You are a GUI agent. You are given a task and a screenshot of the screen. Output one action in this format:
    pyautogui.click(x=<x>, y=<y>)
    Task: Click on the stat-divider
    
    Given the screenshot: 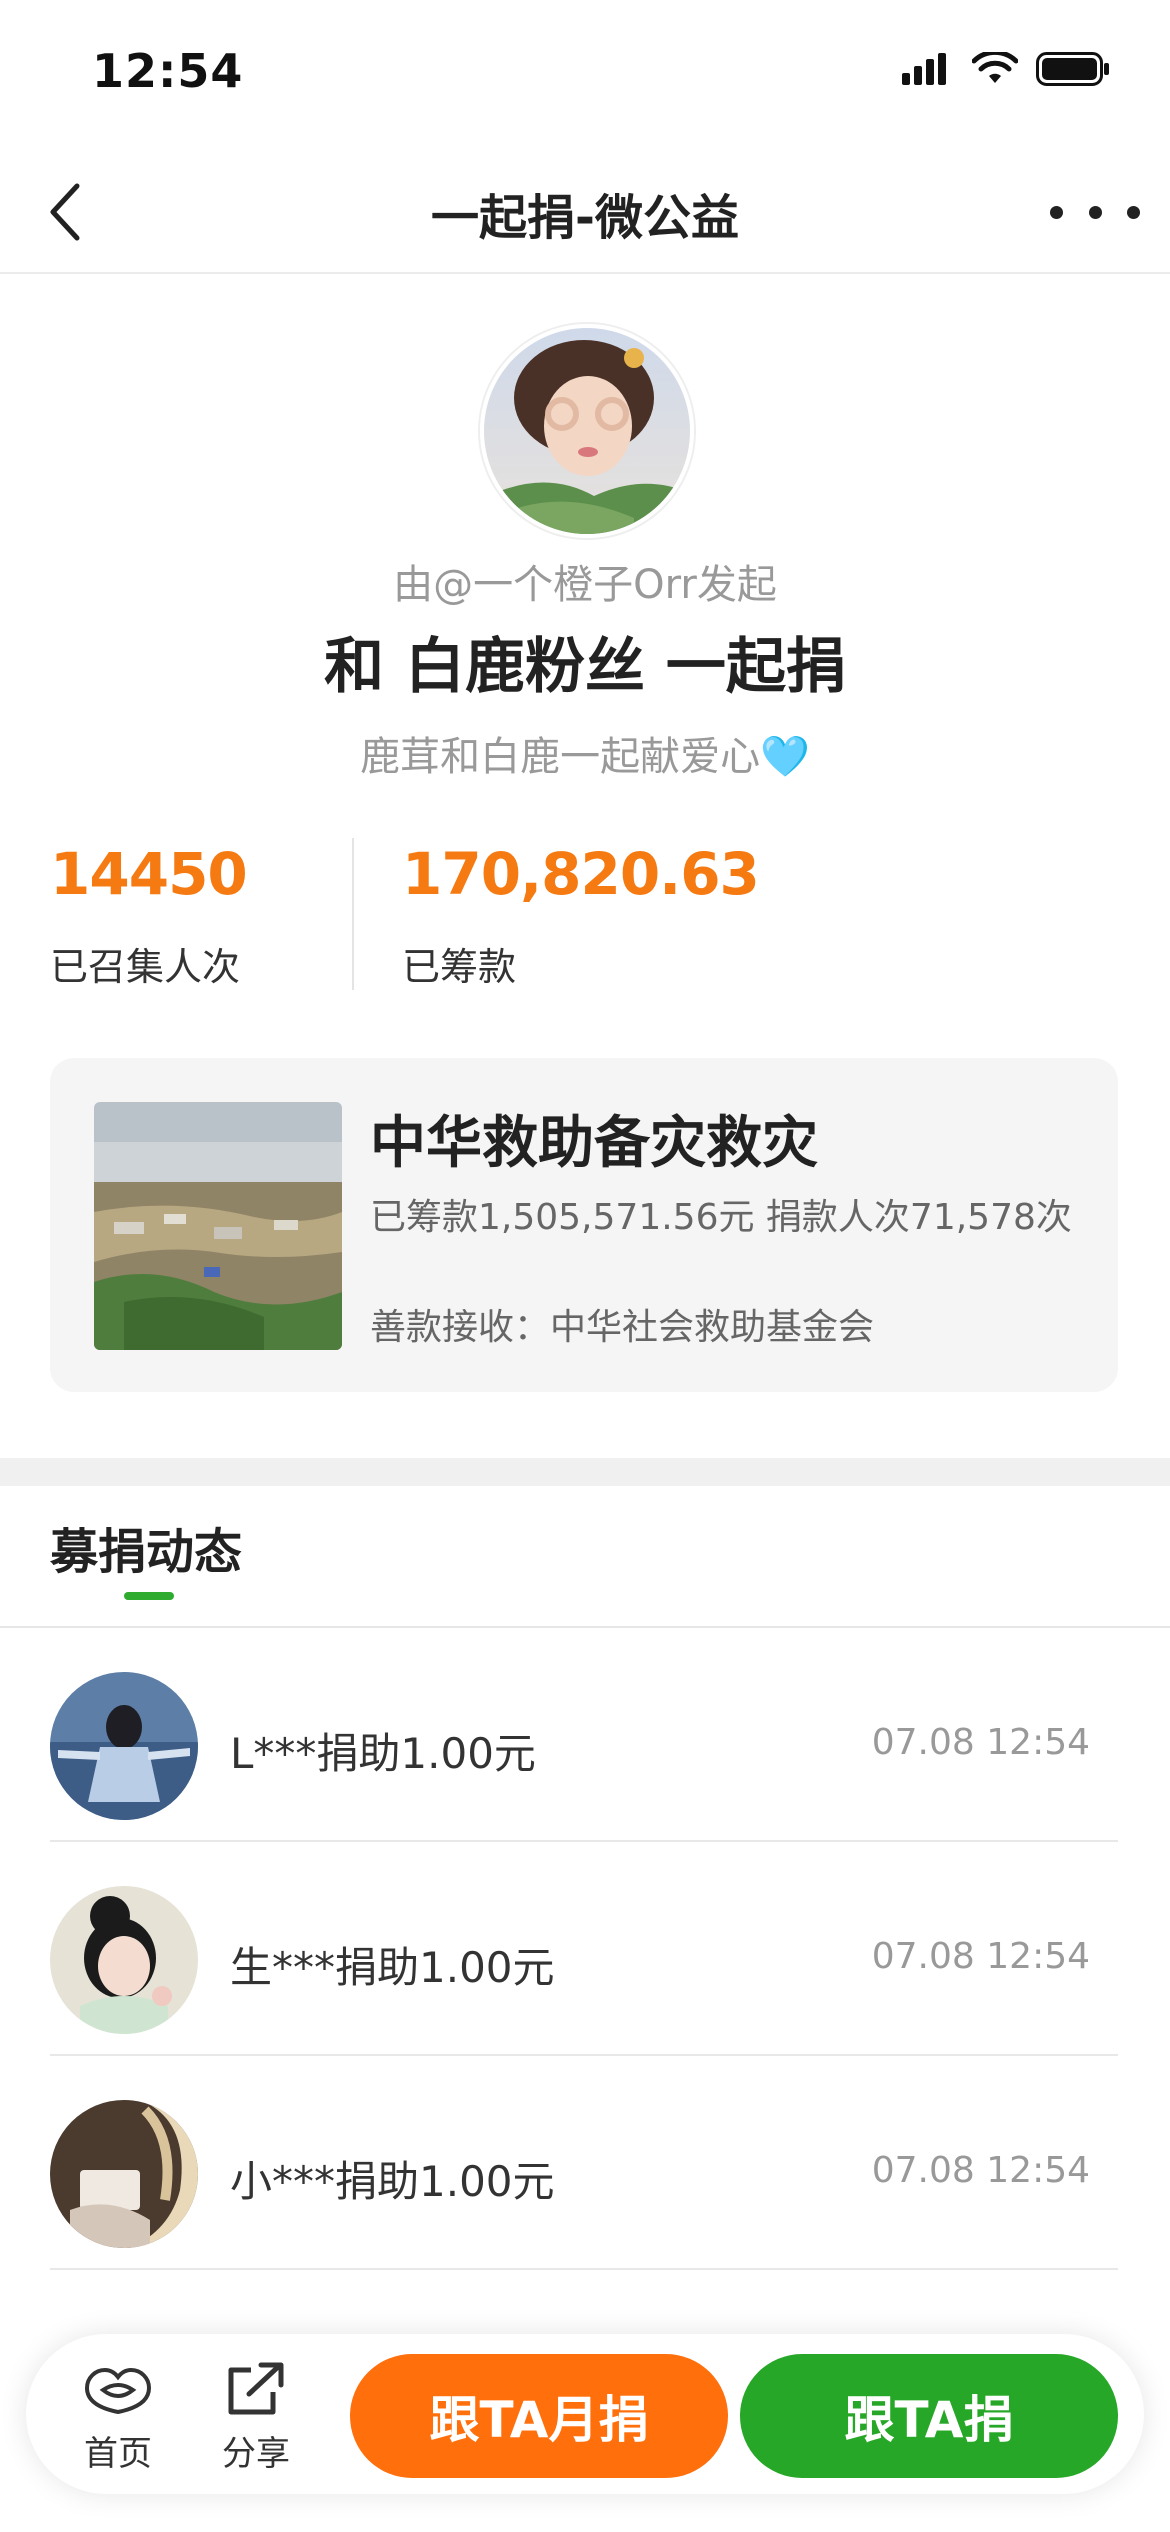 What is the action you would take?
    pyautogui.click(x=353, y=914)
    